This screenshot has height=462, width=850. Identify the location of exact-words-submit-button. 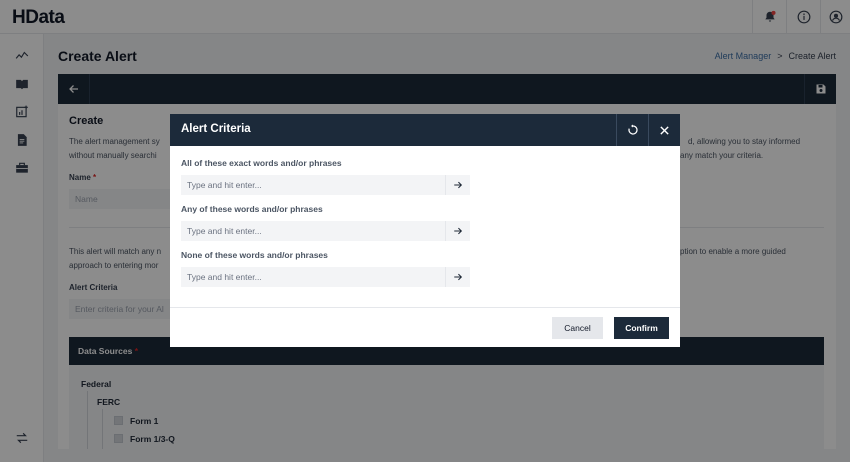
(457, 185).